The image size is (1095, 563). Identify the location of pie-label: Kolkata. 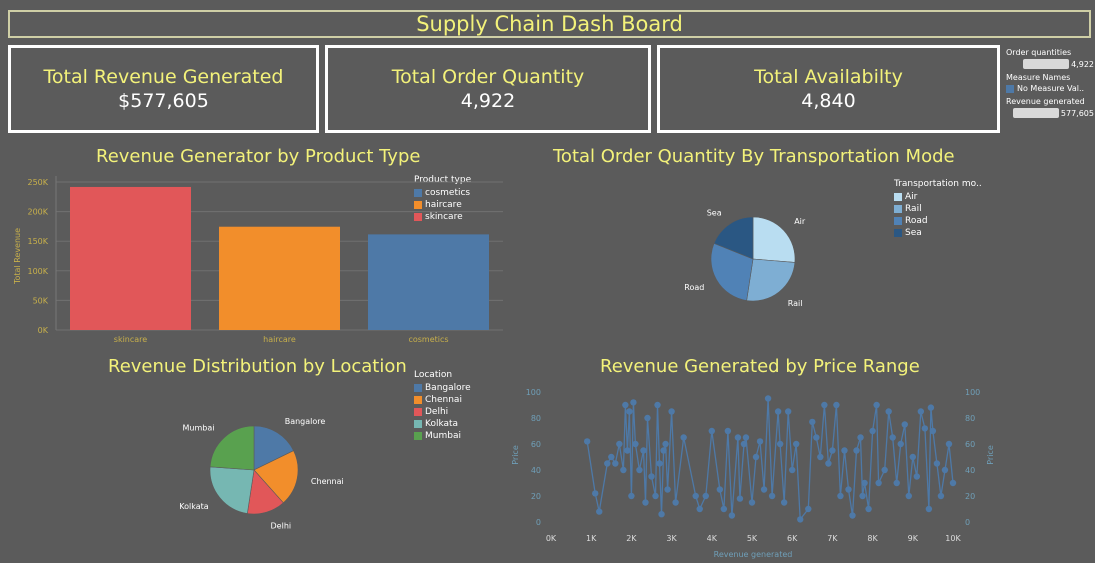
(193, 506).